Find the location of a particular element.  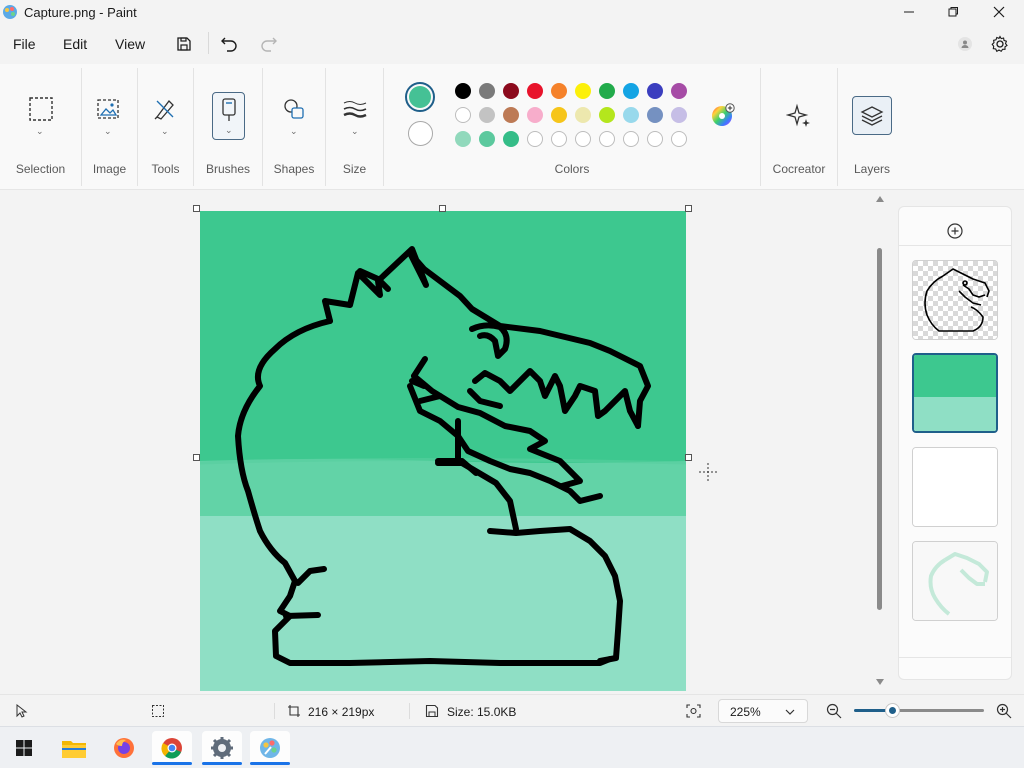

layer-blank is located at coordinates (955, 487).